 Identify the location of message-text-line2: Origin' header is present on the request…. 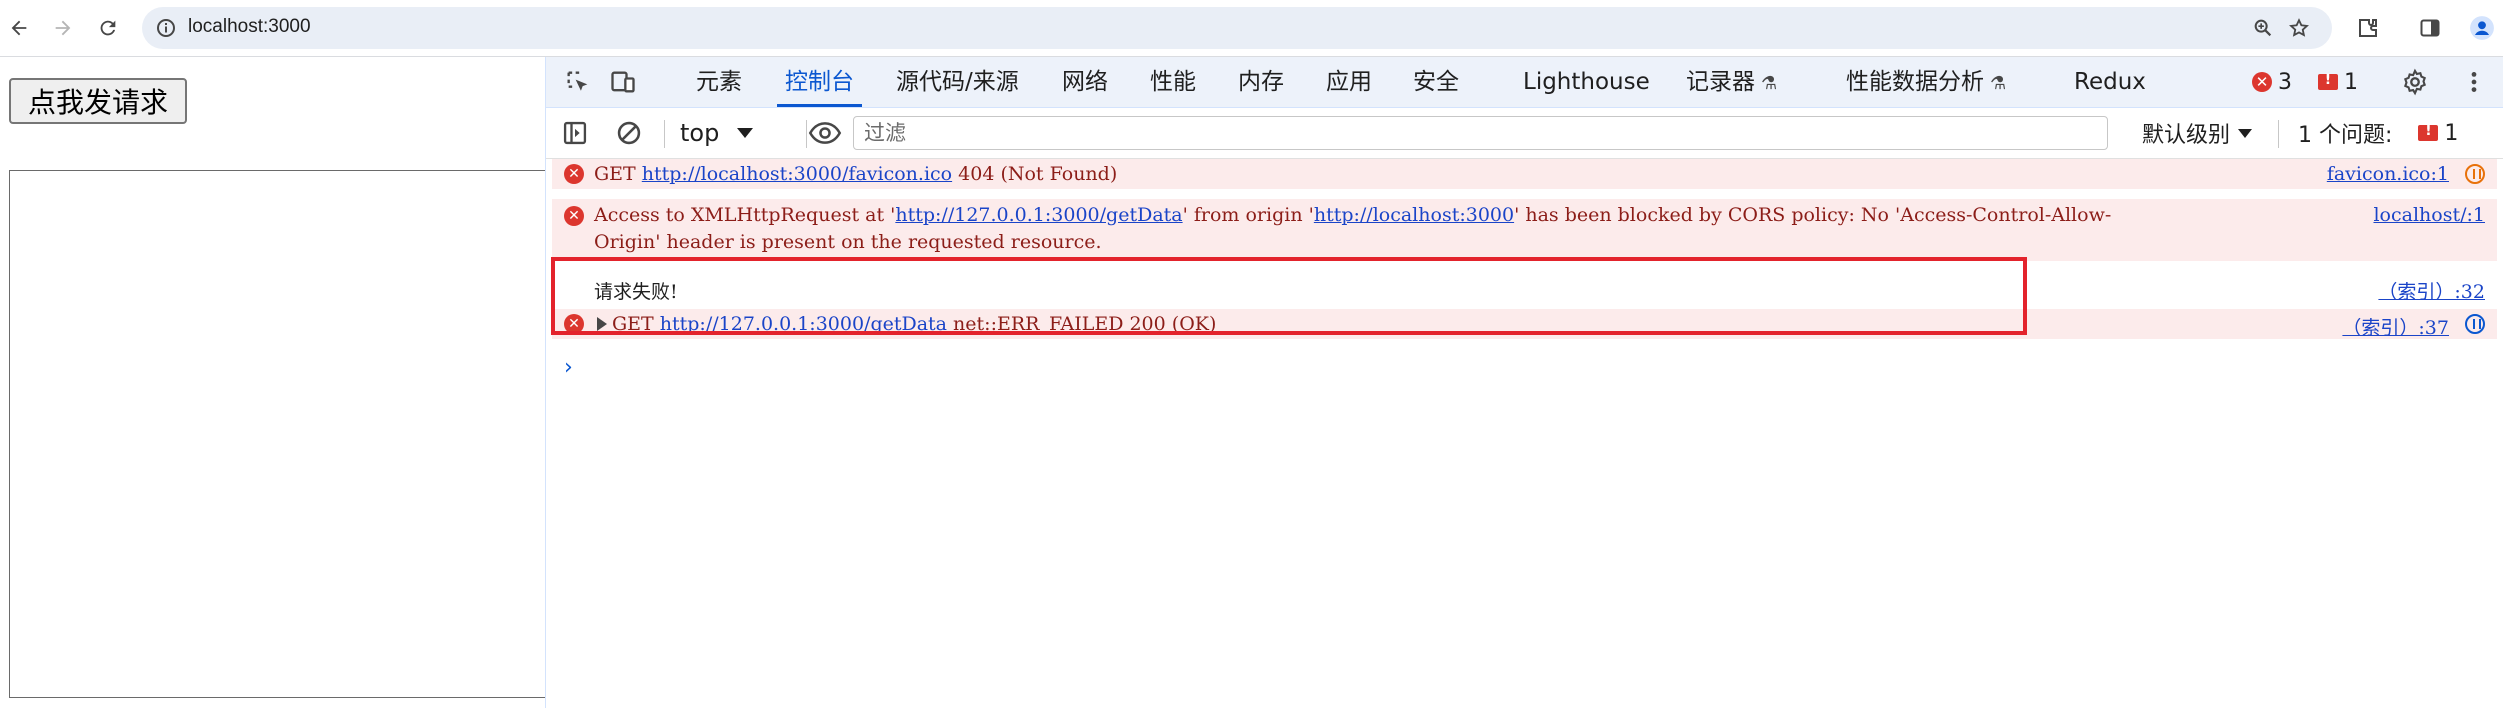
(848, 242).